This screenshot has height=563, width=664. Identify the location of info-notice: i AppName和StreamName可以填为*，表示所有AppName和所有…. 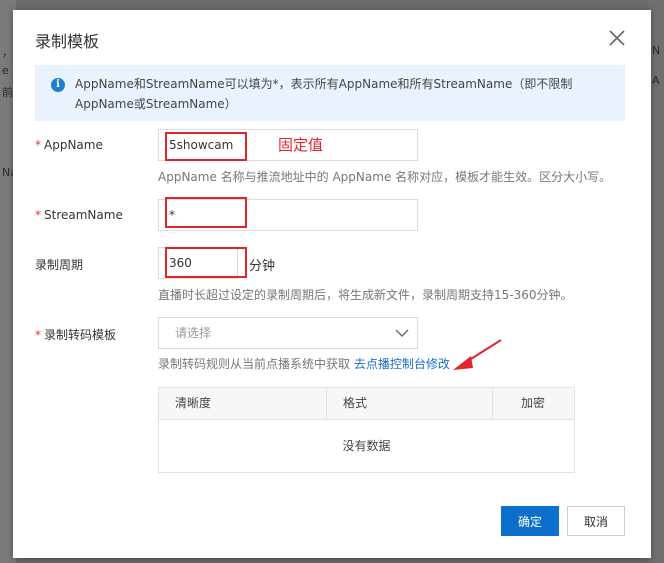
(330, 93).